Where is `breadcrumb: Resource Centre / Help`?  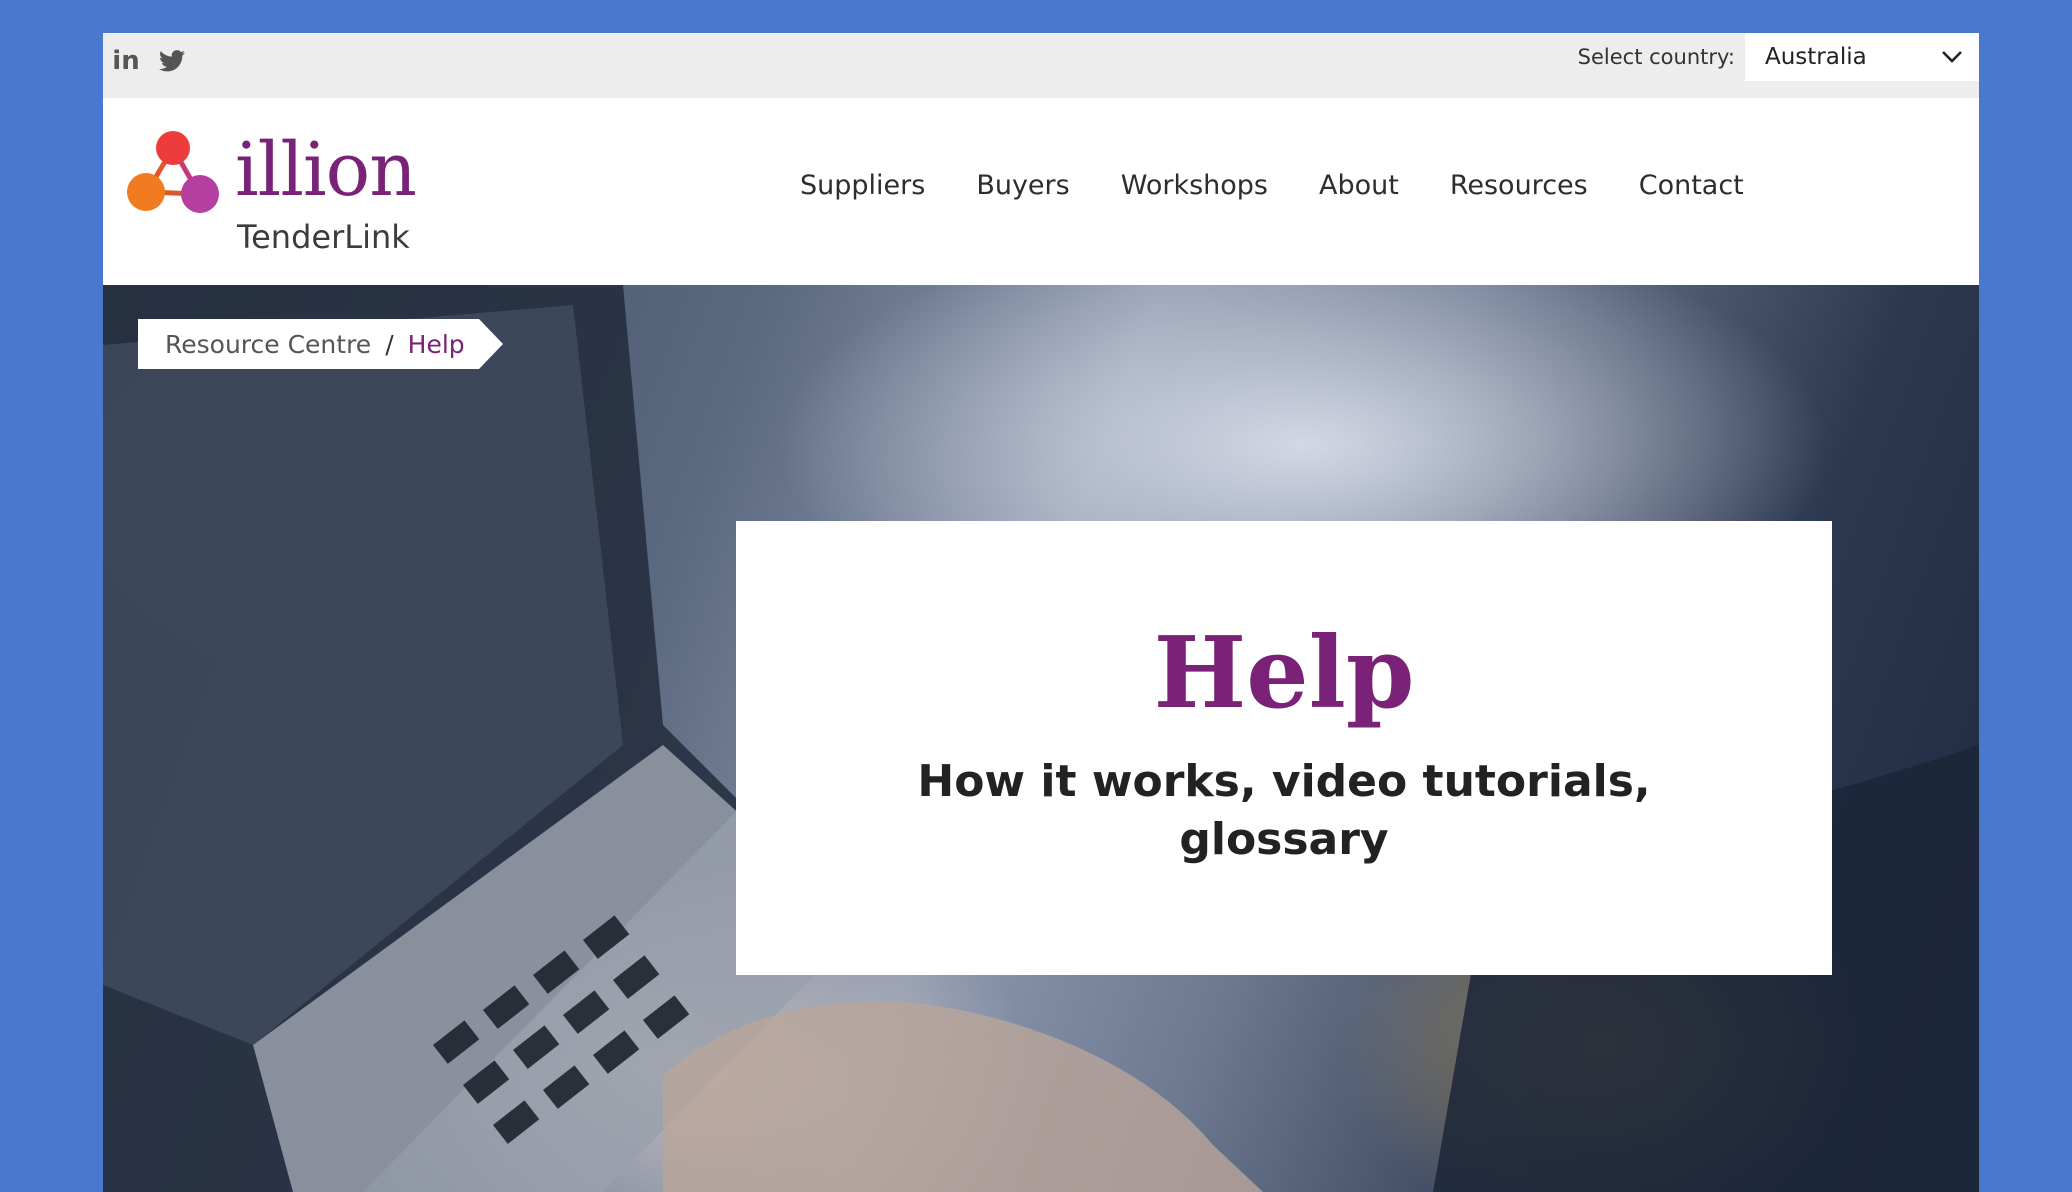 breadcrumb: Resource Centre / Help is located at coordinates (320, 344).